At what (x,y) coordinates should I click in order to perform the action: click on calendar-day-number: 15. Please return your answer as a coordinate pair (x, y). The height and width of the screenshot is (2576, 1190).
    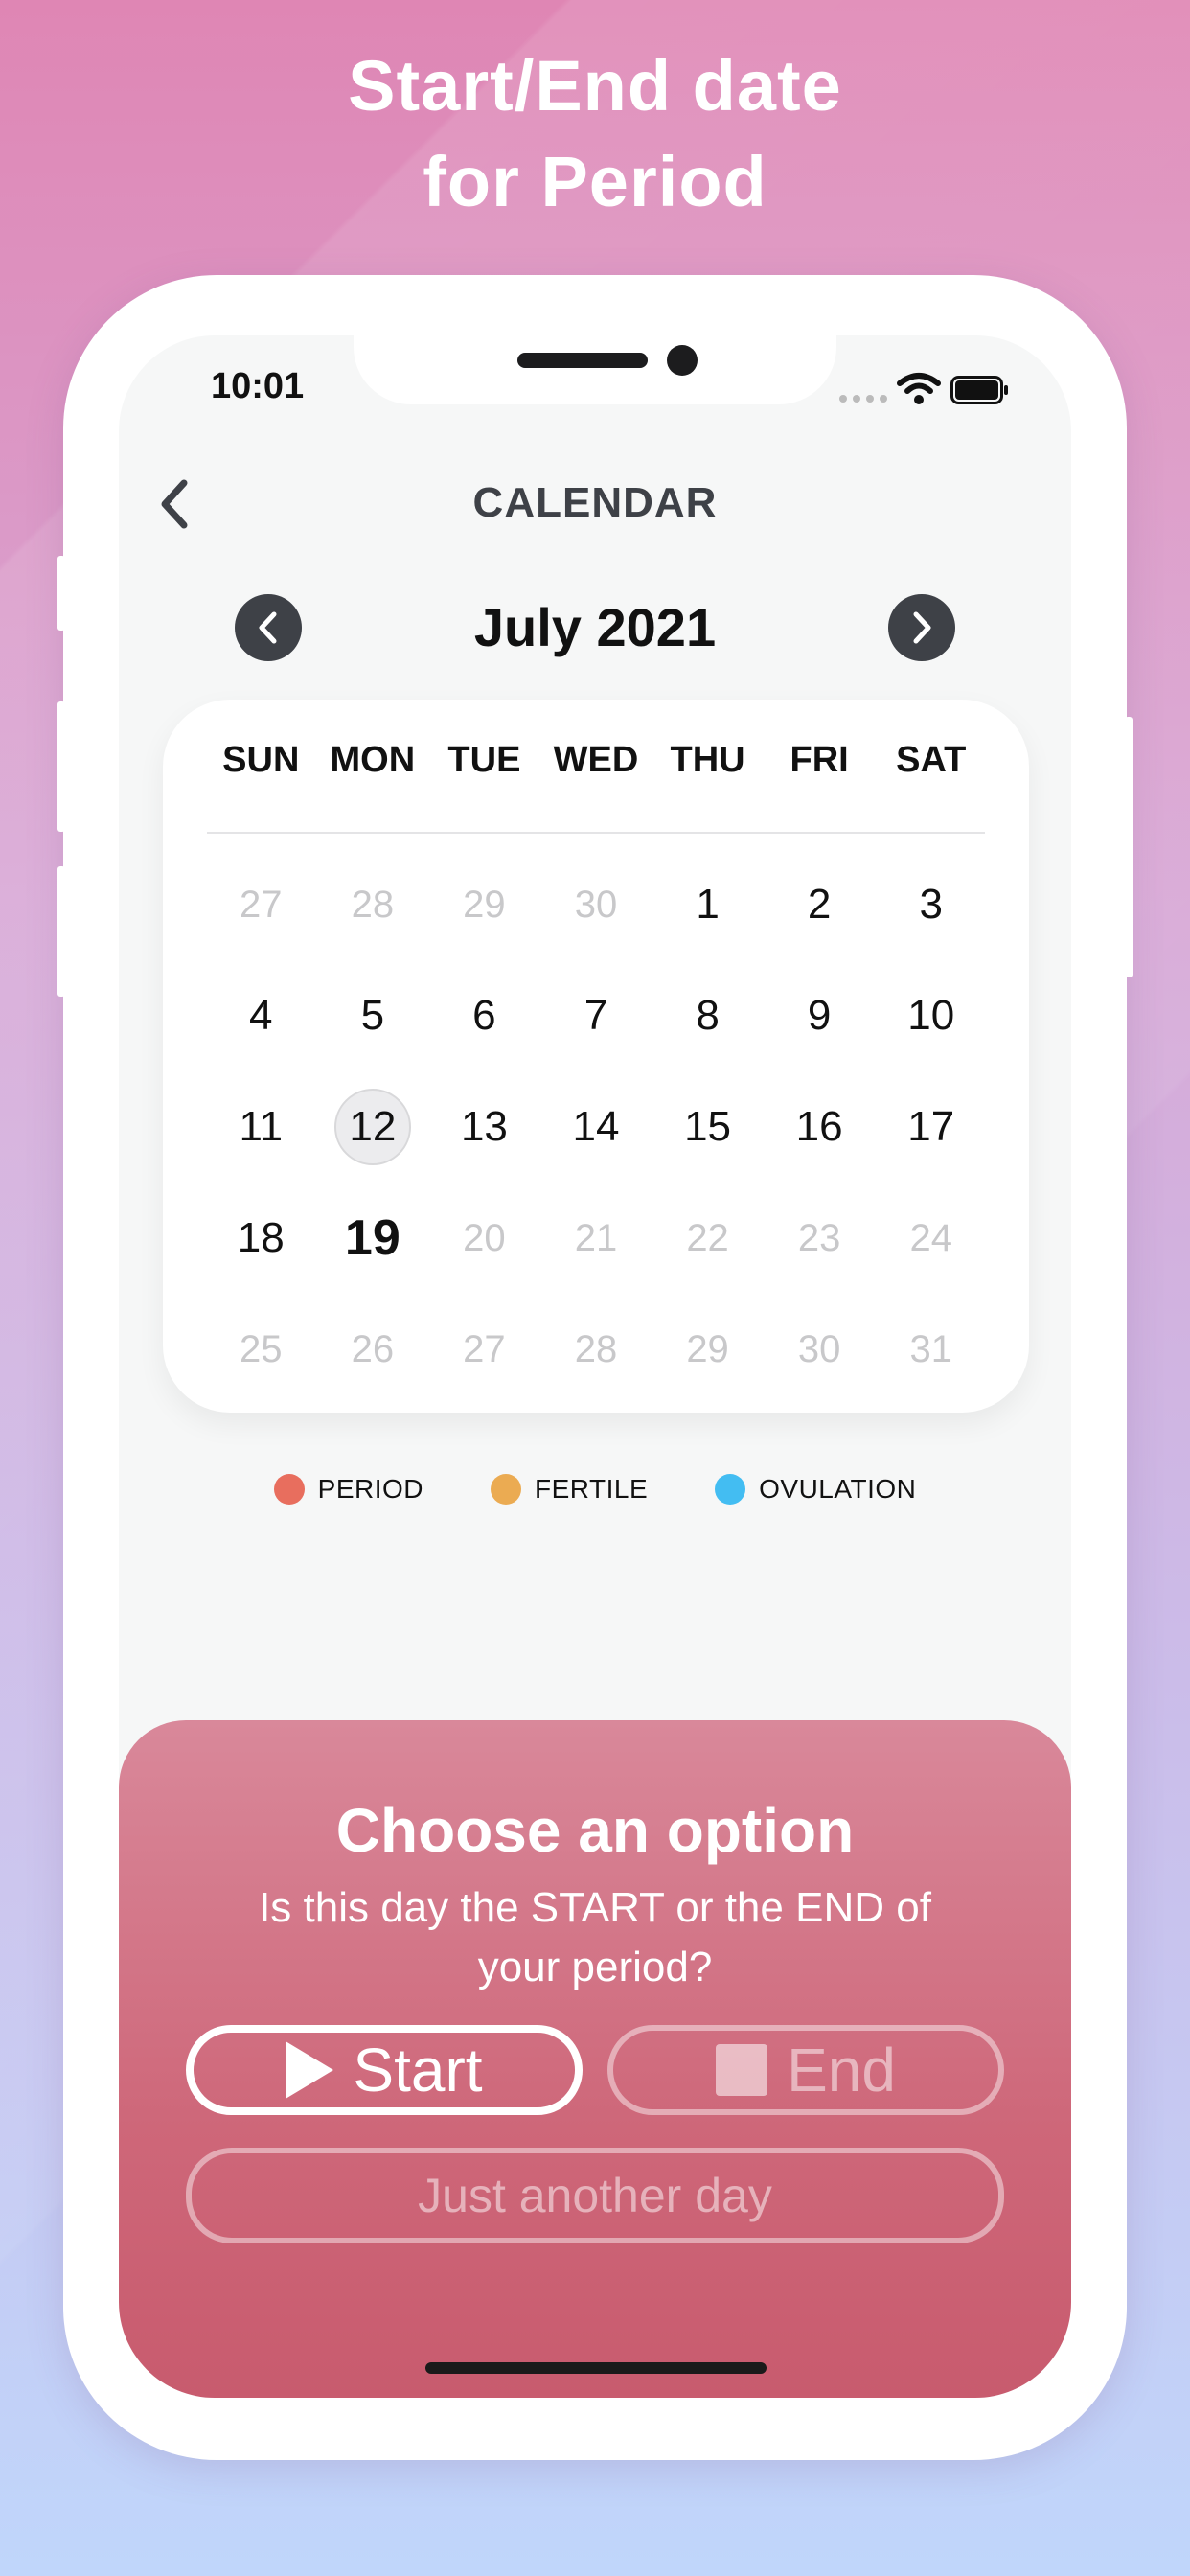
    Looking at the image, I should click on (708, 1126).